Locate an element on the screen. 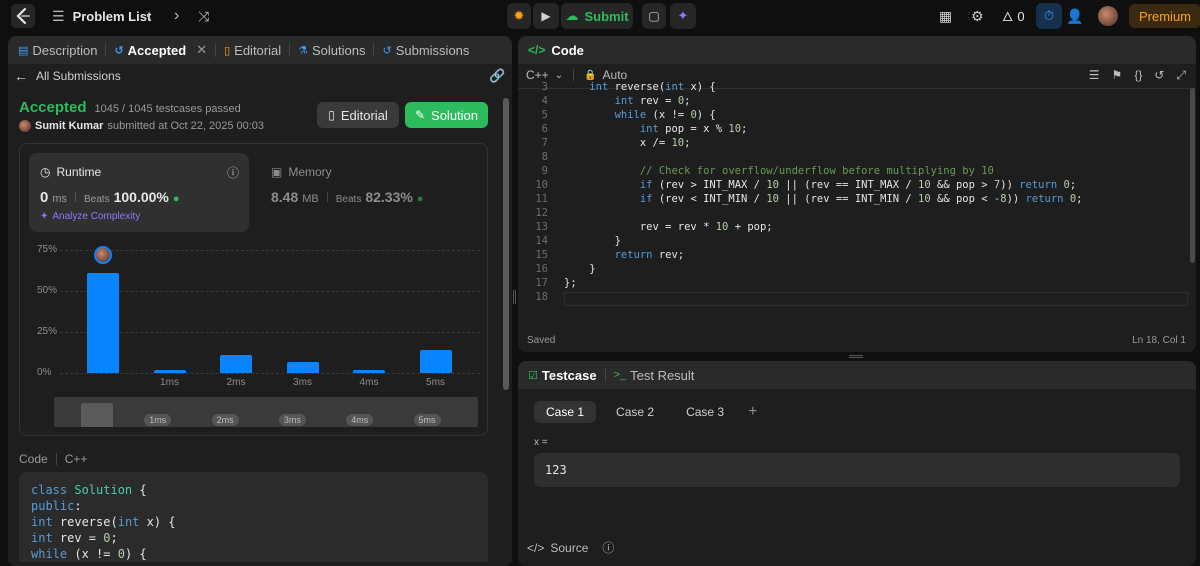 The image size is (1200, 566). back-to-submissions: ← All Submissions is located at coordinates (67, 76).